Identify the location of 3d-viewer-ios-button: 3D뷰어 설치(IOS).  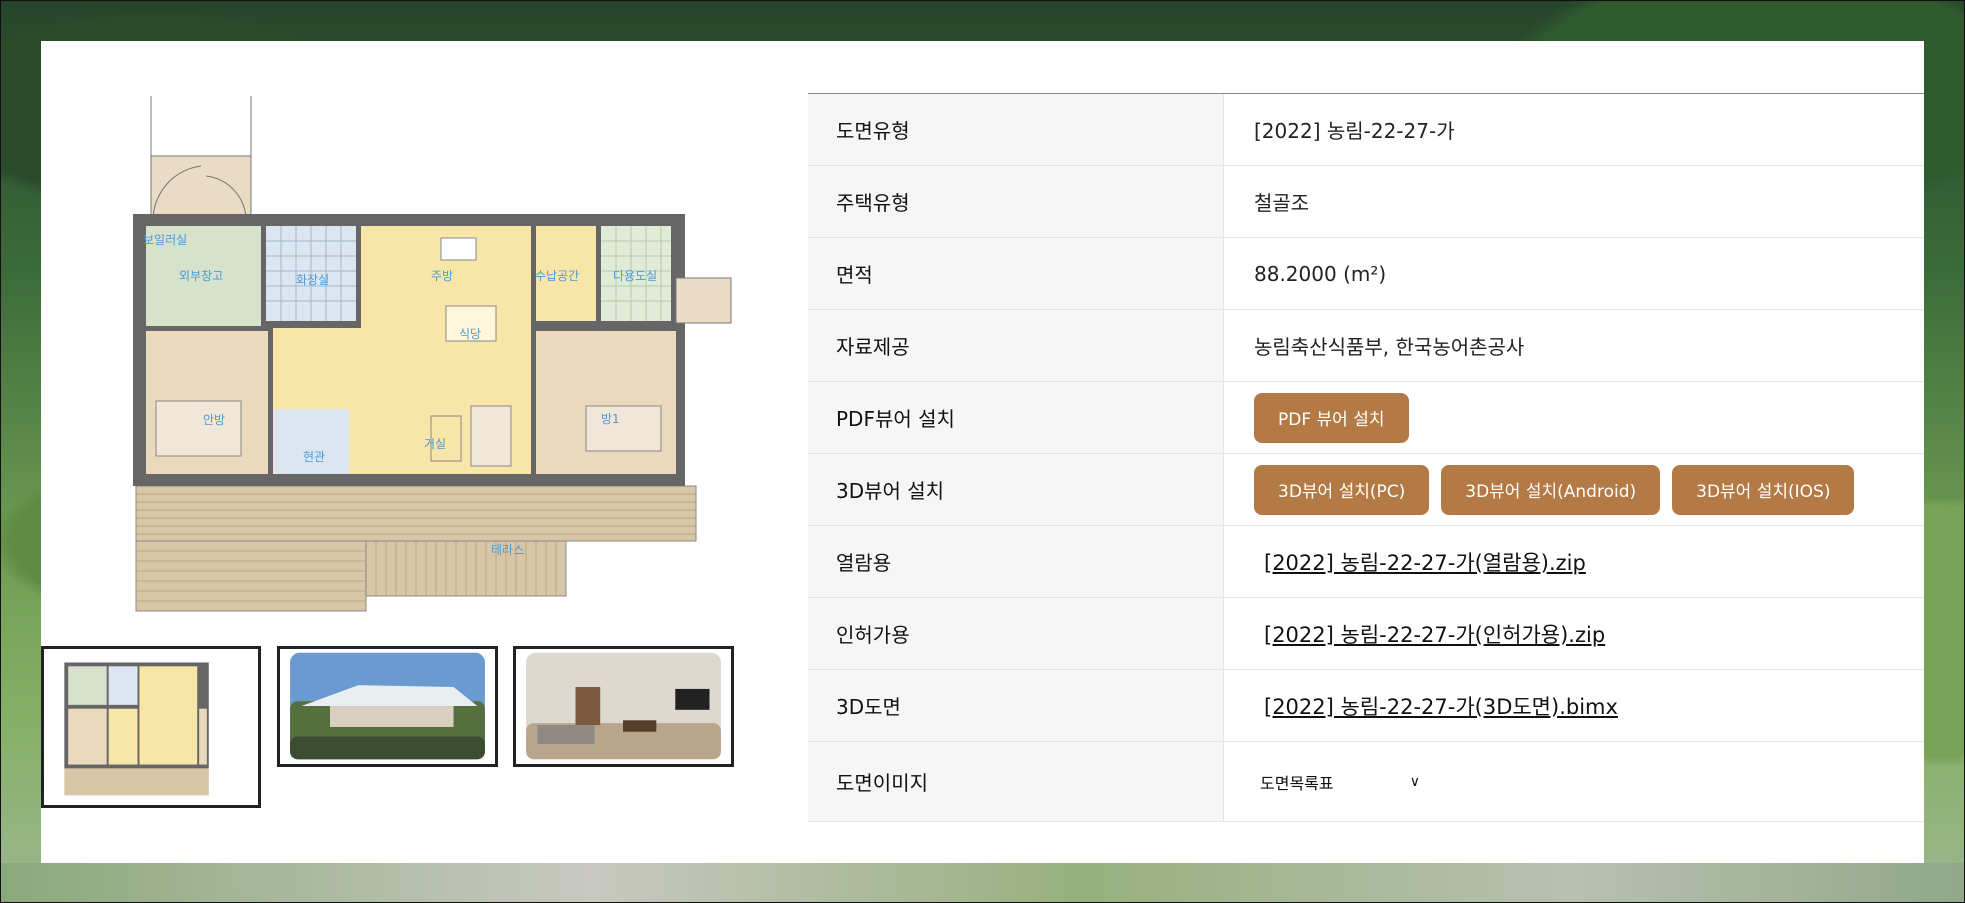
(1763, 489).